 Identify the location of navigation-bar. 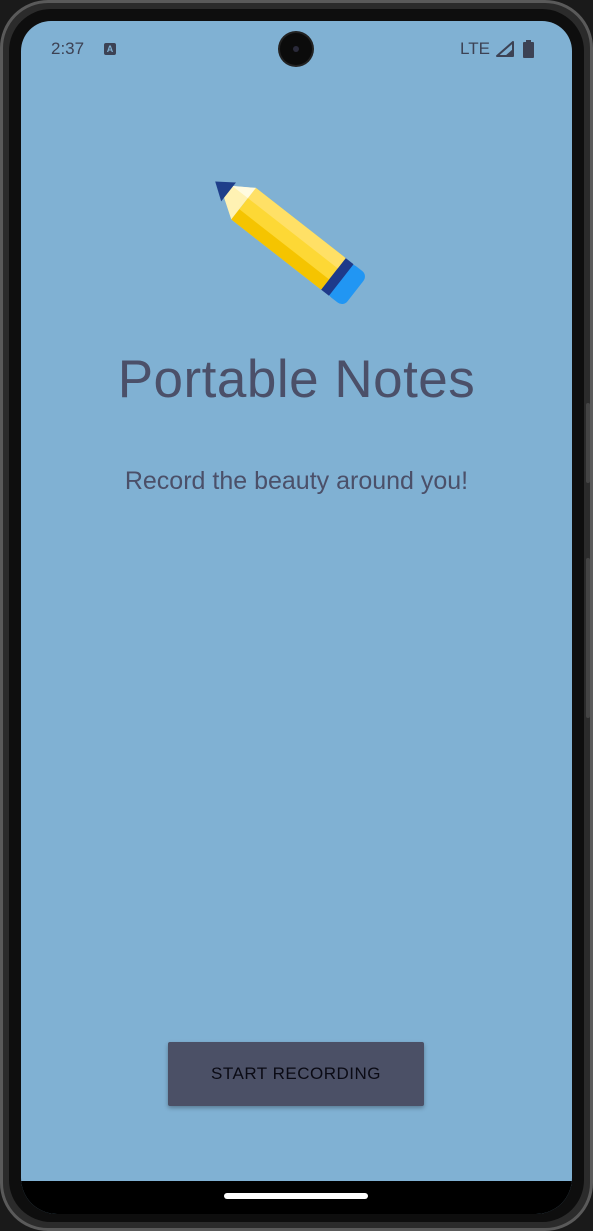
(296, 1197).